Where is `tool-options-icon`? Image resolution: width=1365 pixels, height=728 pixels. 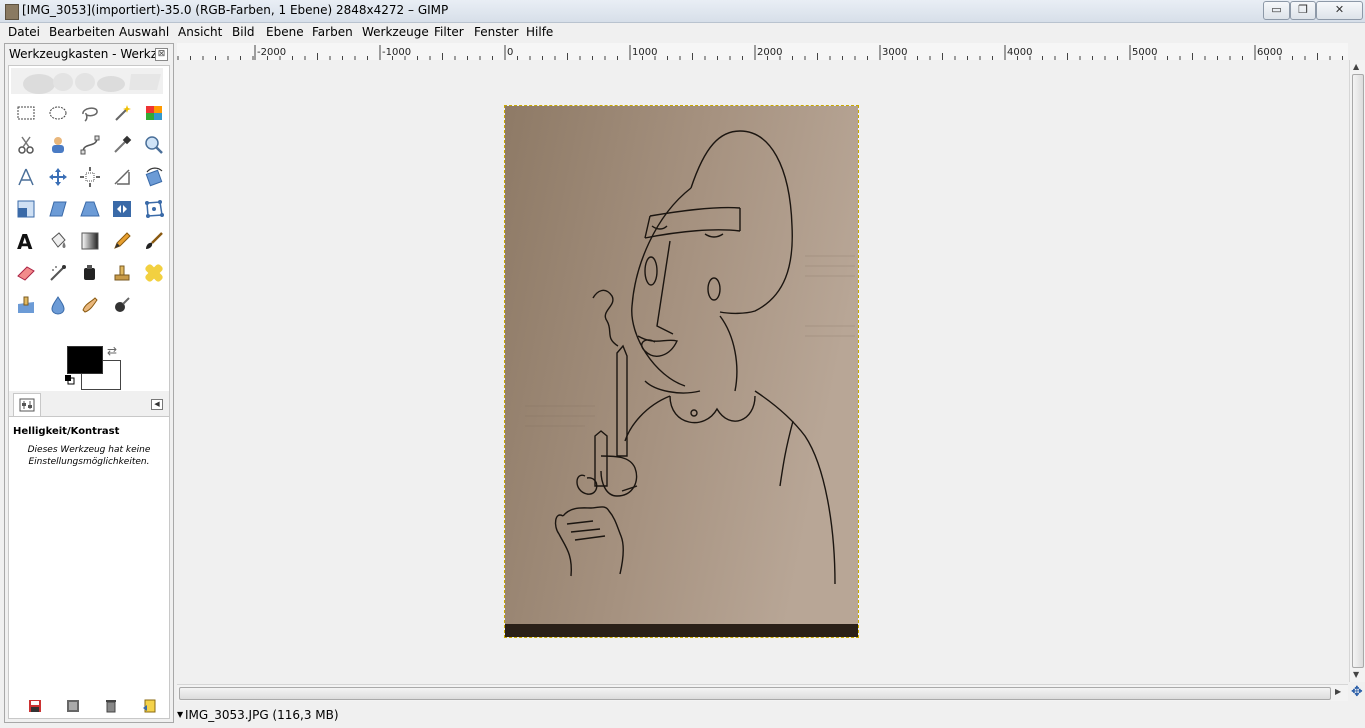
tool-options-icon is located at coordinates (27, 405).